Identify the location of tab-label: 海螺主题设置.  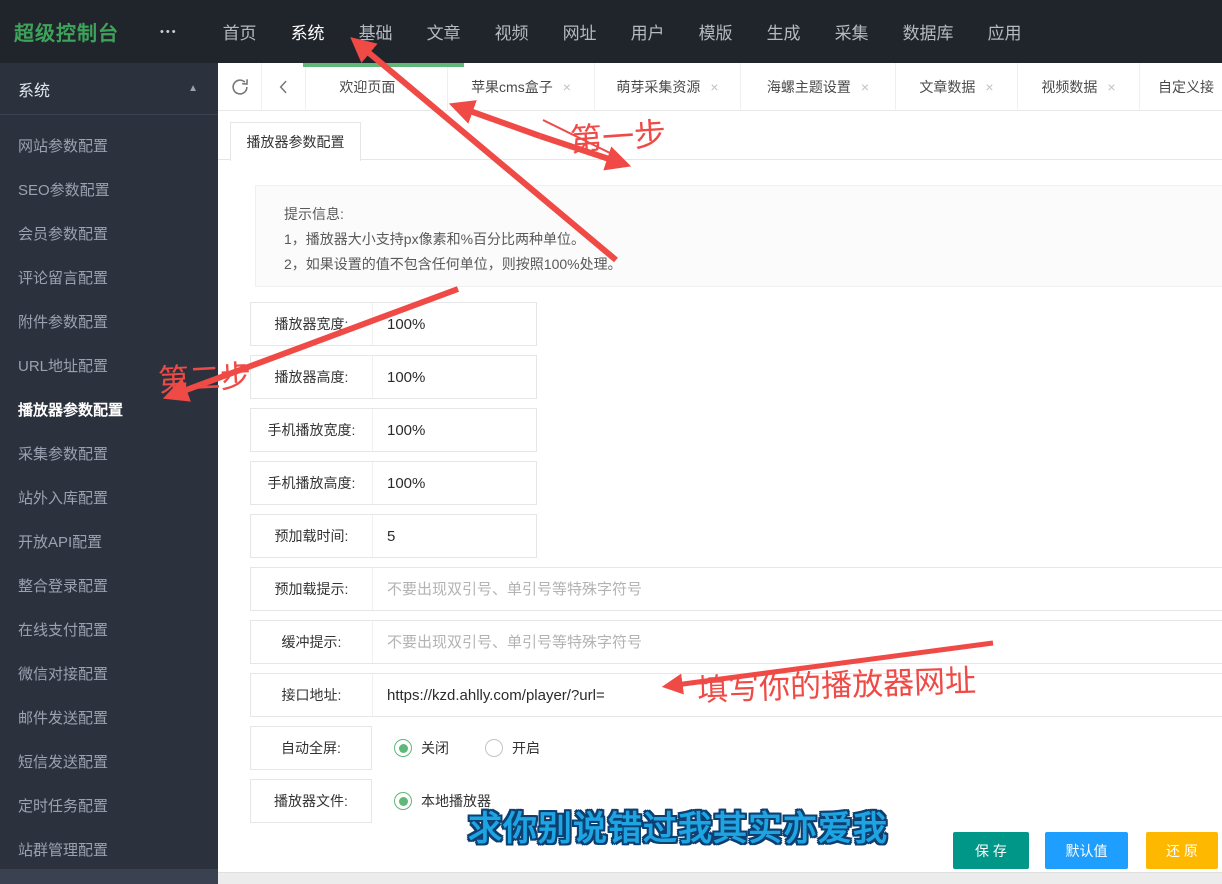
(808, 87).